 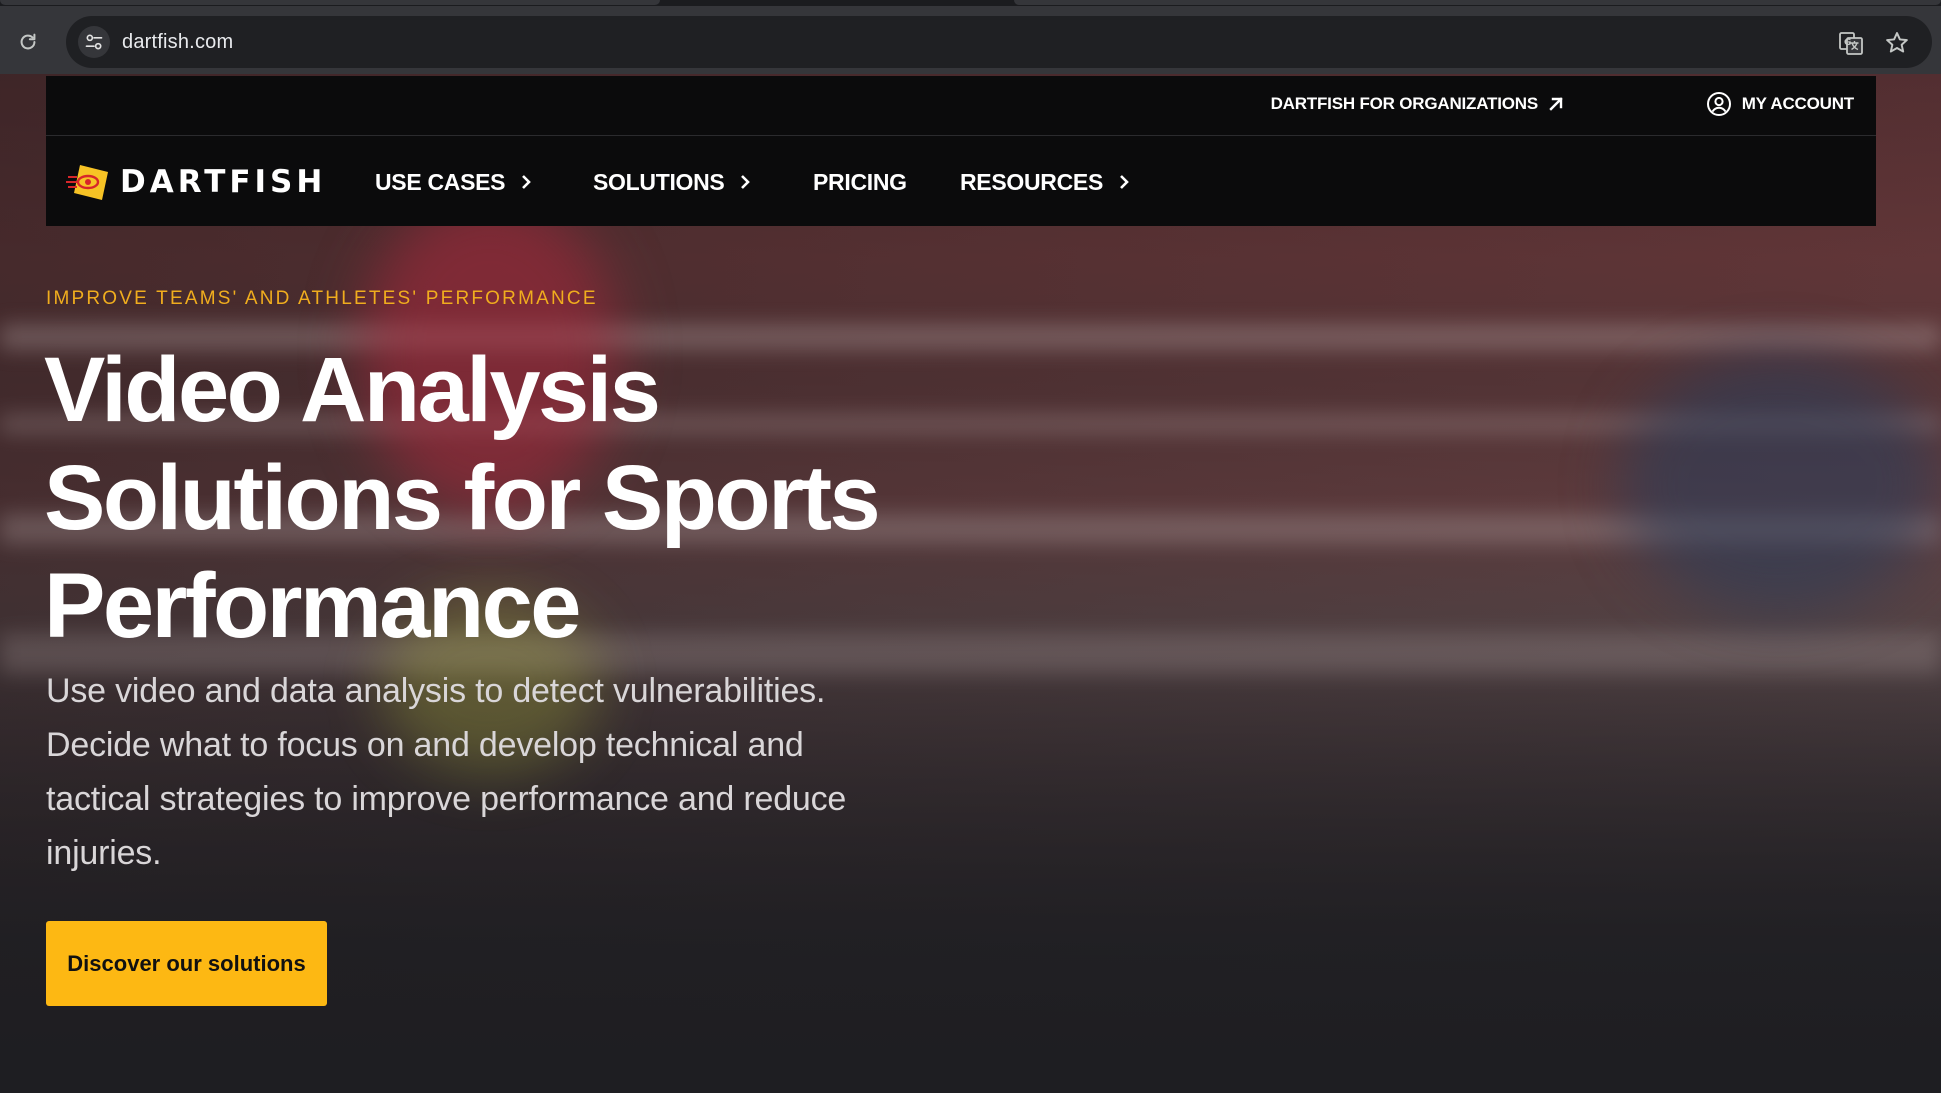 I want to click on organizations-link-label: DARTFISH FOR ORGANIZATIONS, so click(x=1404, y=103).